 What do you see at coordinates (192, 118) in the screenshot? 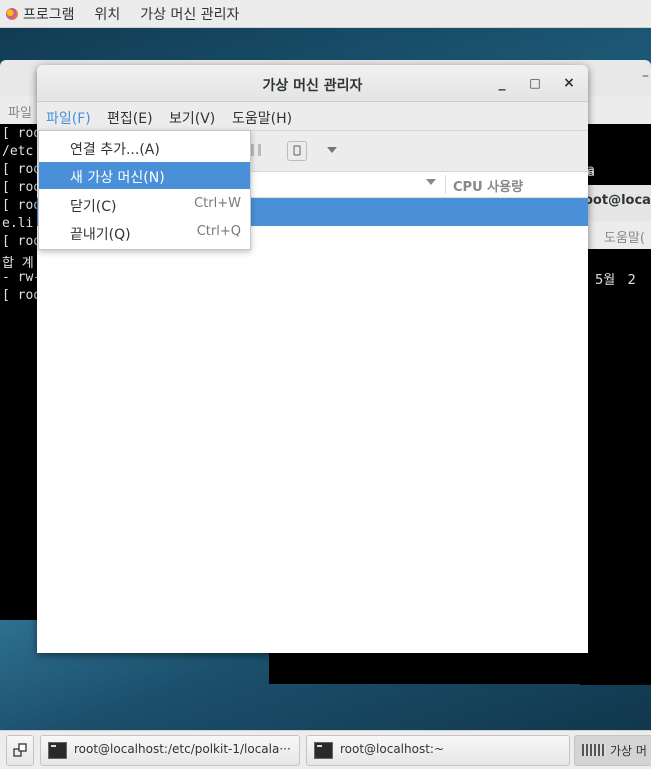
I see `menu-view: 보기(V)` at bounding box center [192, 118].